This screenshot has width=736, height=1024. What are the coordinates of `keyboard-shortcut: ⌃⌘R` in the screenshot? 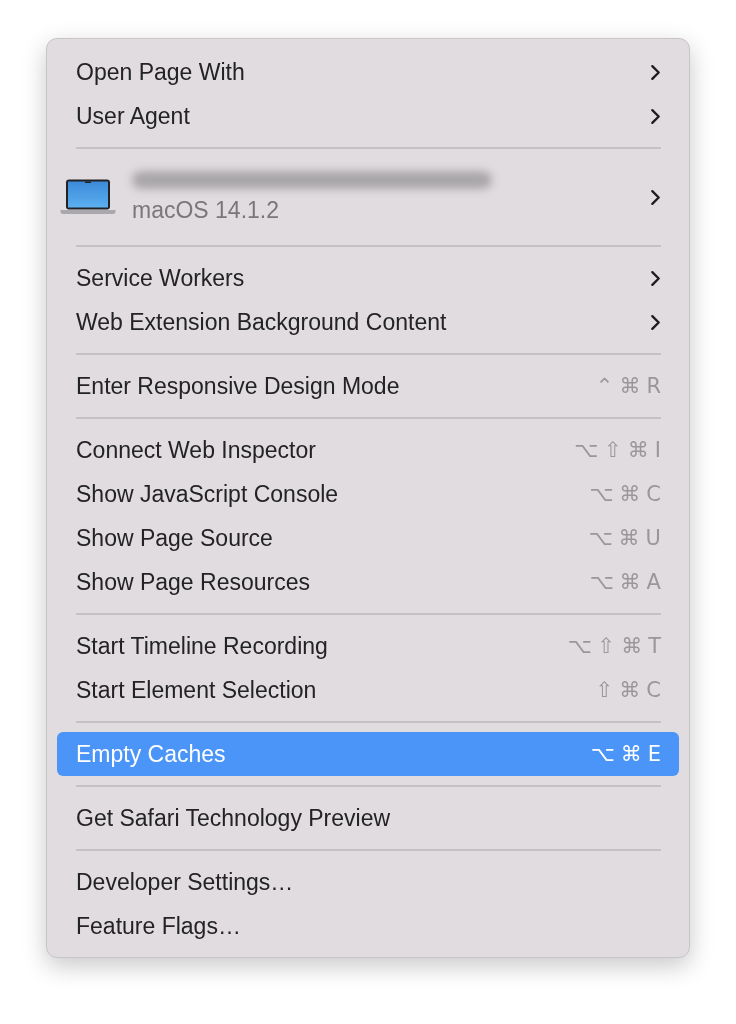 It's located at (631, 386).